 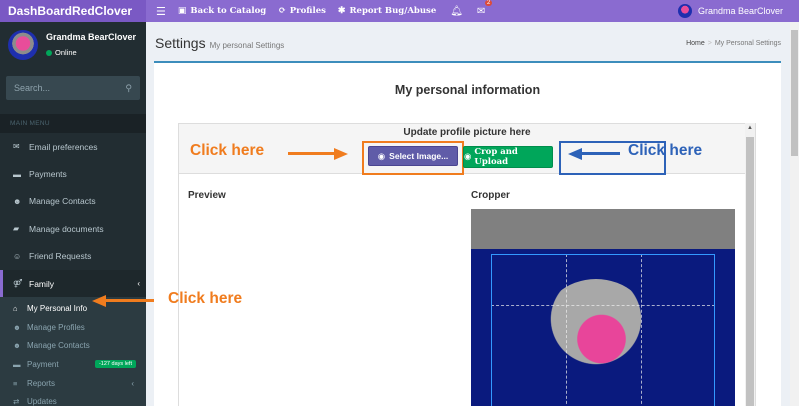 What do you see at coordinates (456, 11) in the screenshot?
I see `bell-icon: 🔔︎` at bounding box center [456, 11].